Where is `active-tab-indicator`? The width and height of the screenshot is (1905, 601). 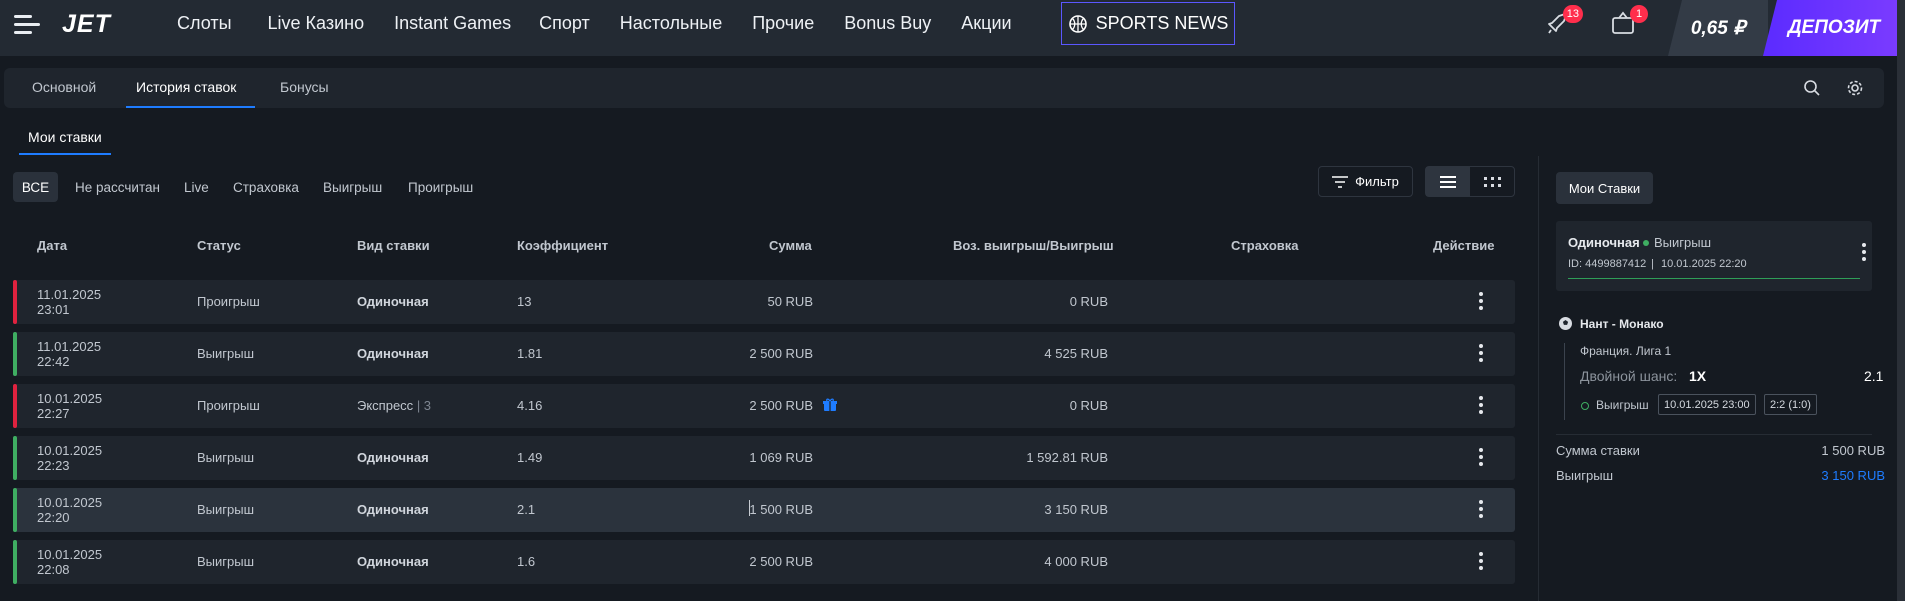
active-tab-indicator is located at coordinates (190, 107).